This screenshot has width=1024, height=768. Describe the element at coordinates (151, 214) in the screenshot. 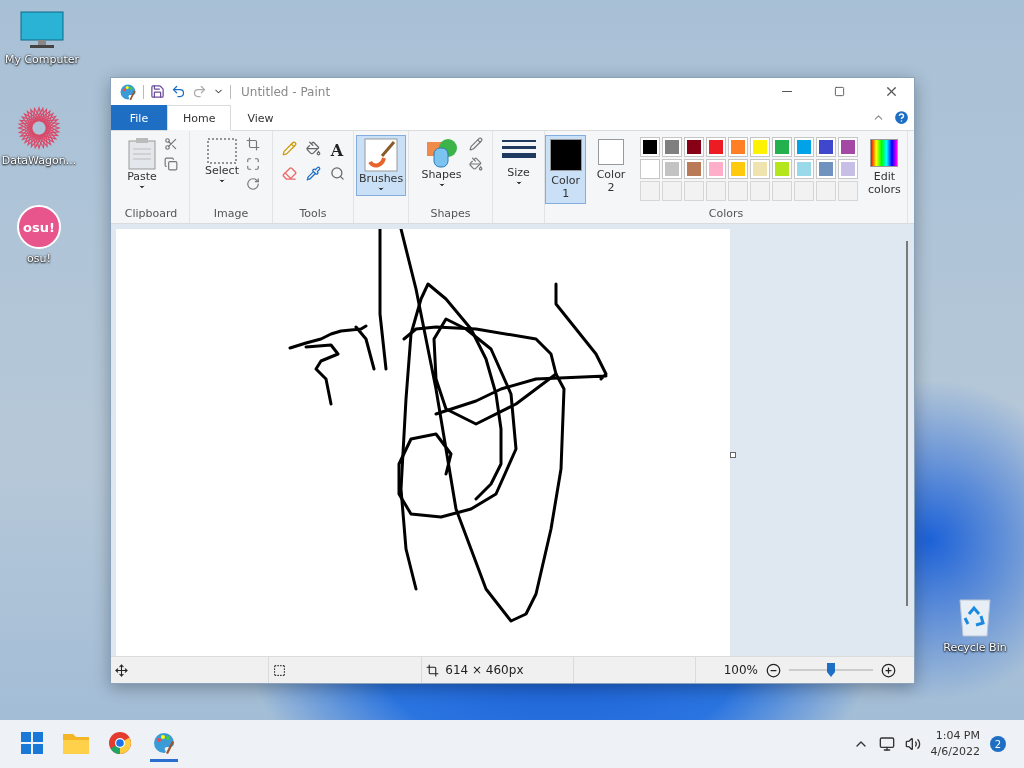

I see `group-label: Clipboard` at that location.